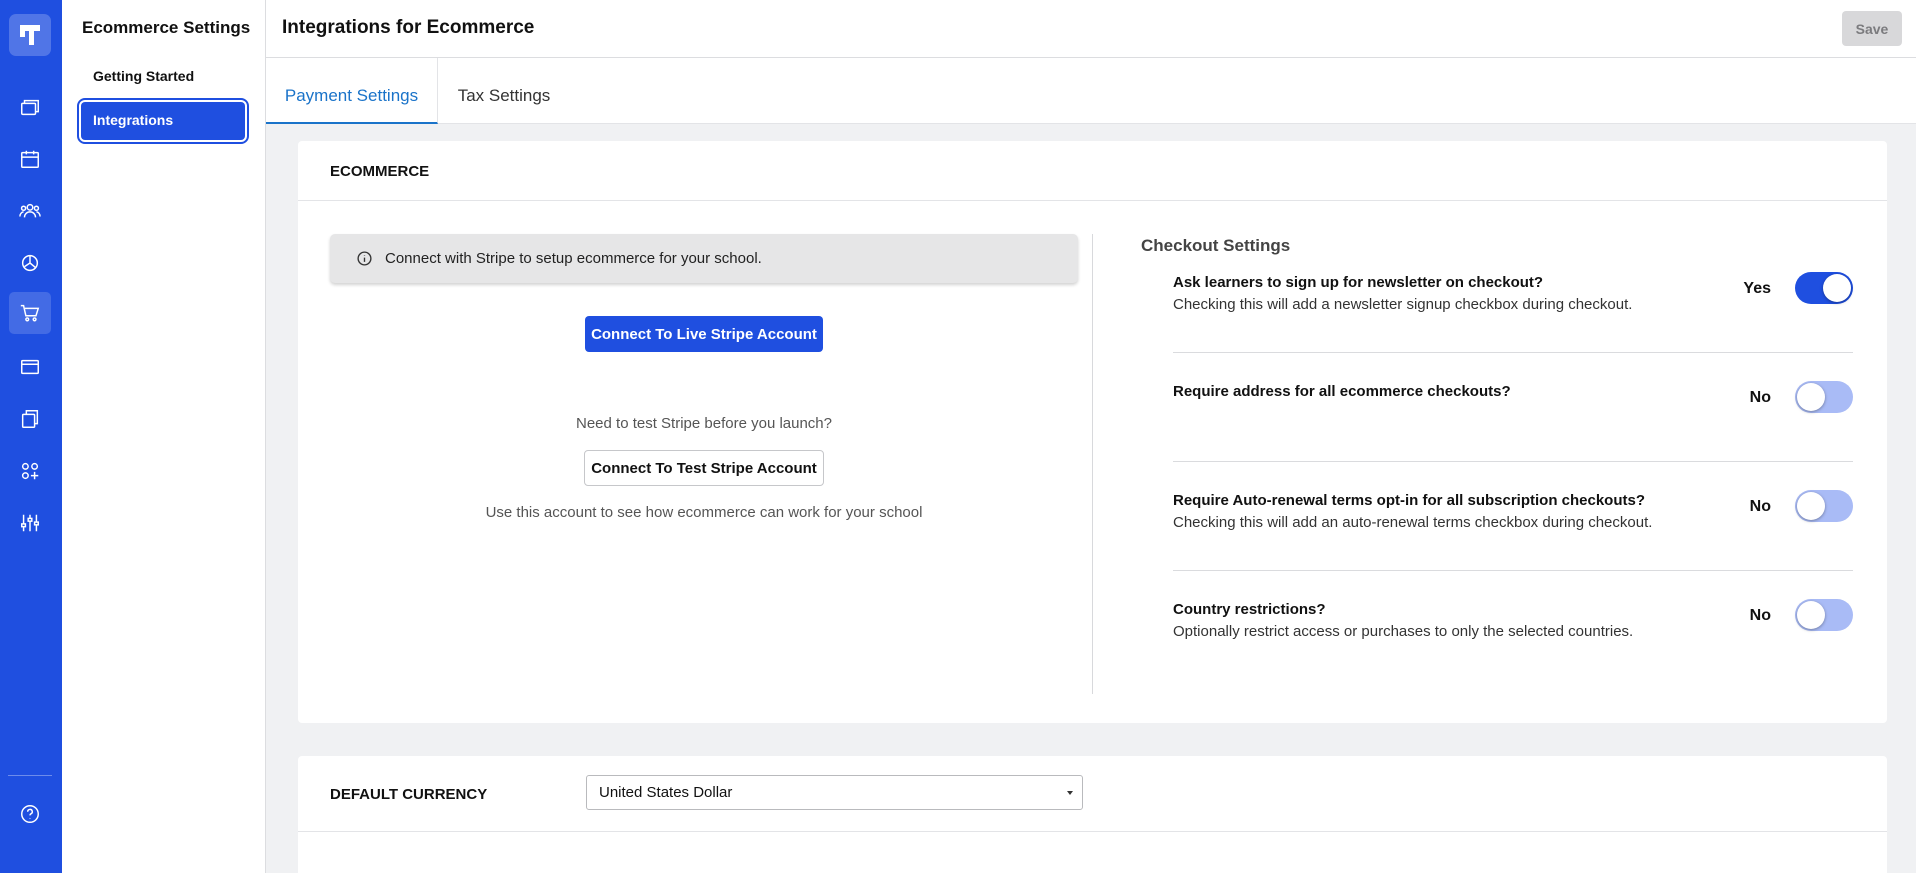  Describe the element at coordinates (704, 468) in the screenshot. I see `connect-test-stripe-button: Connect To Test Stripe Account` at that location.